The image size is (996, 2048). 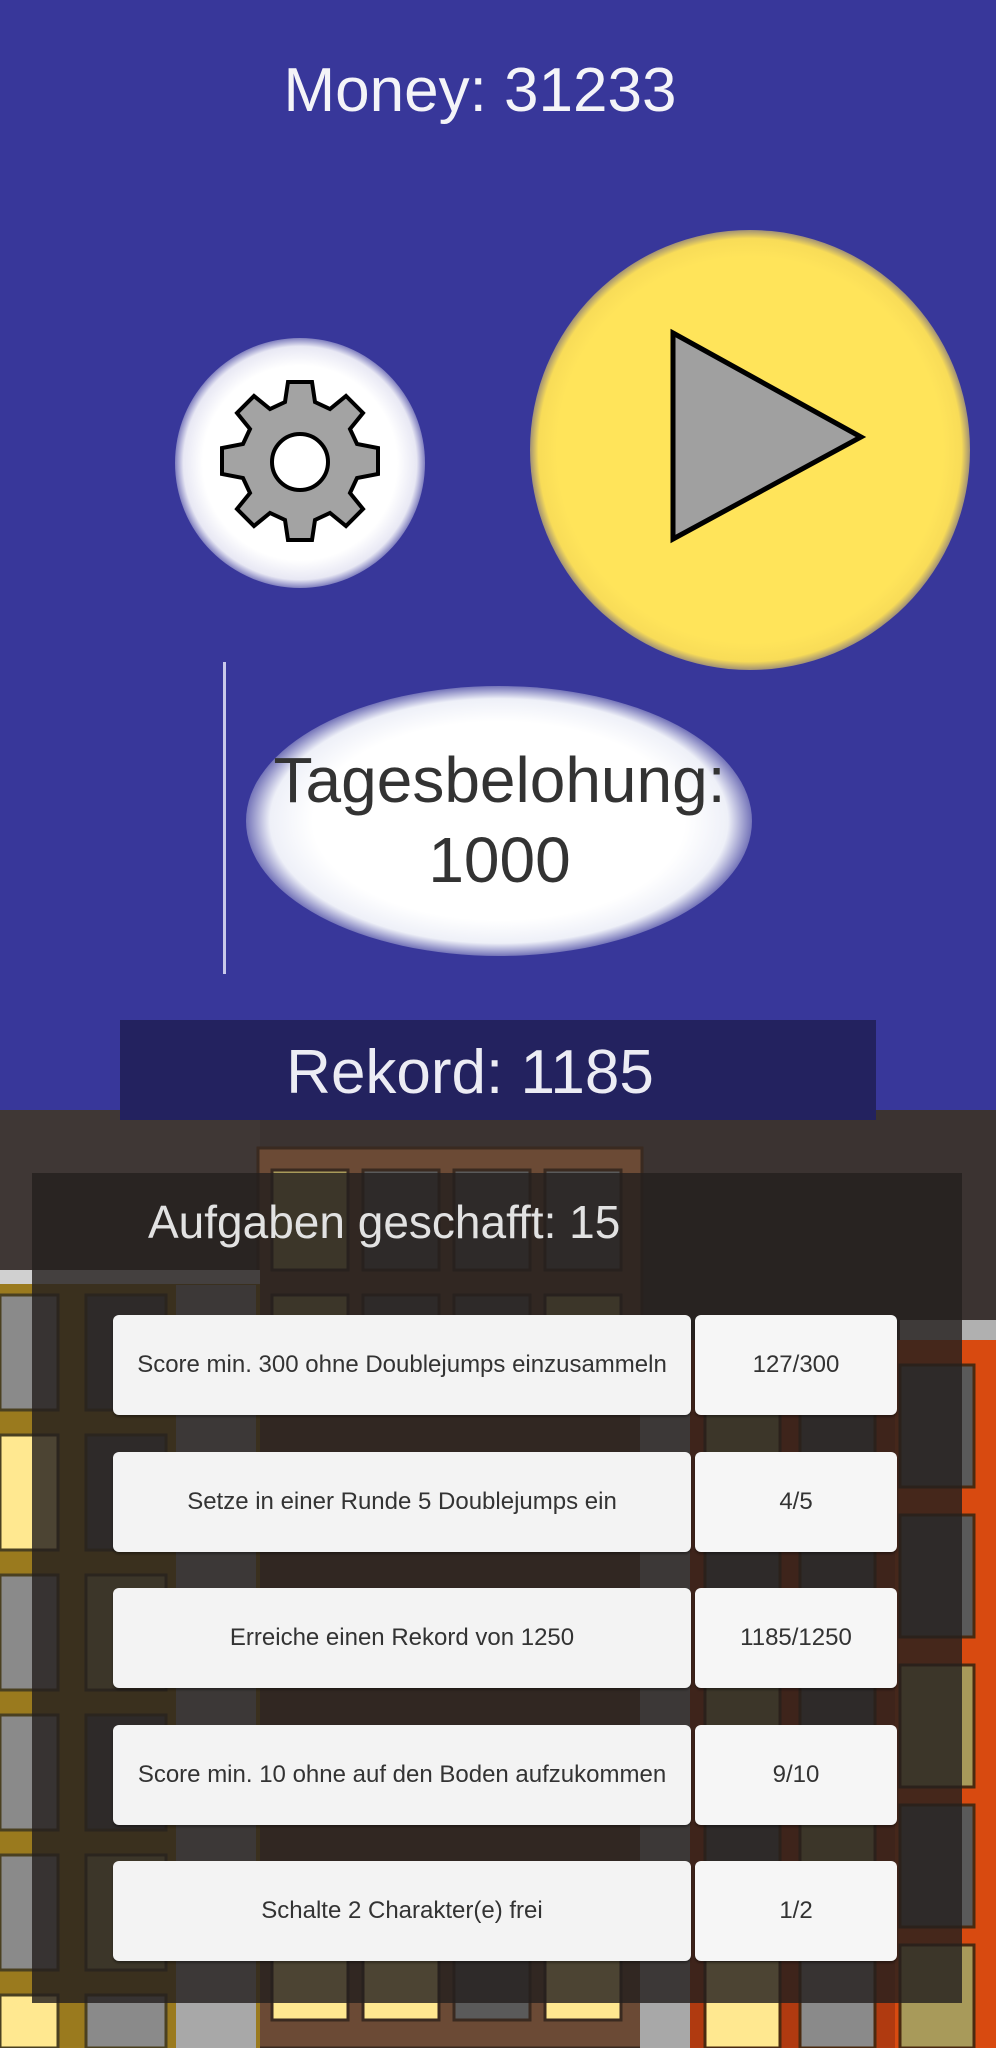 I want to click on quest-description: Erreiche einen Rekord von 1250, so click(x=402, y=1638).